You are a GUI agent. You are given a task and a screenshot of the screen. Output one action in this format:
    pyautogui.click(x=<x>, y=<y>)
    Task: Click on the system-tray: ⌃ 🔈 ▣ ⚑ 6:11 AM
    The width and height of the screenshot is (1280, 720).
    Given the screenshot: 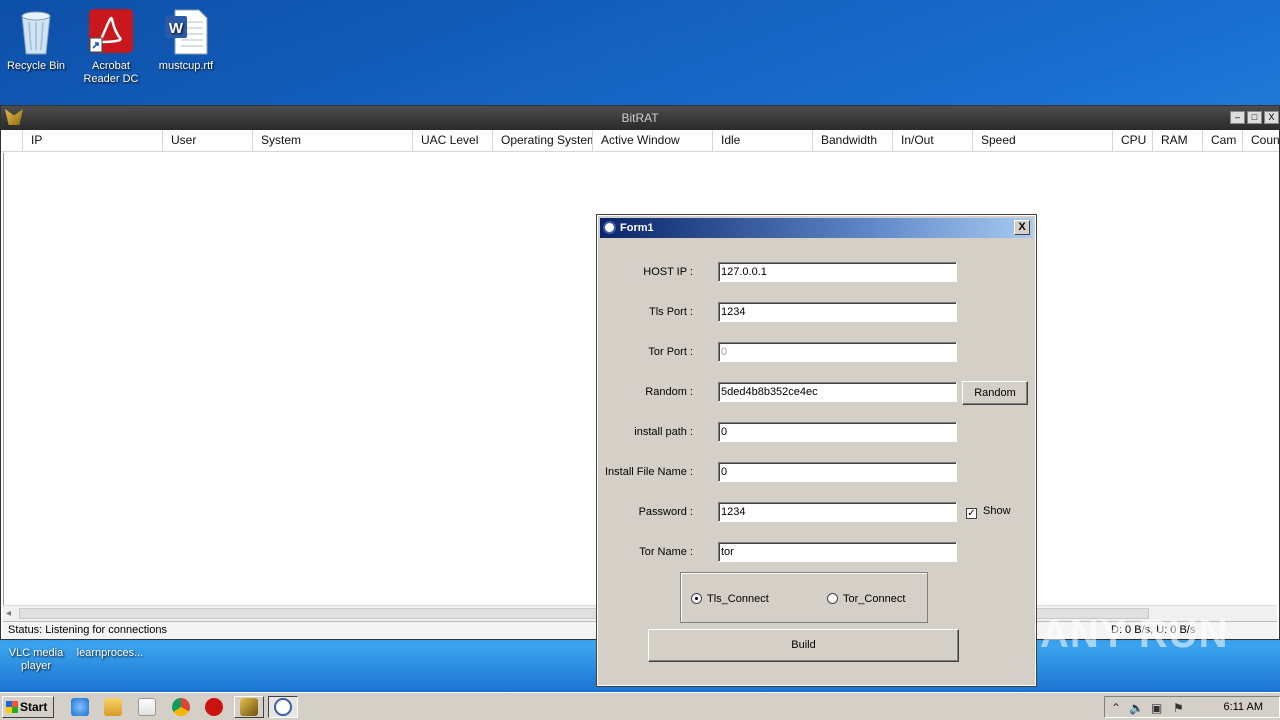 What is the action you would take?
    pyautogui.click(x=1192, y=707)
    